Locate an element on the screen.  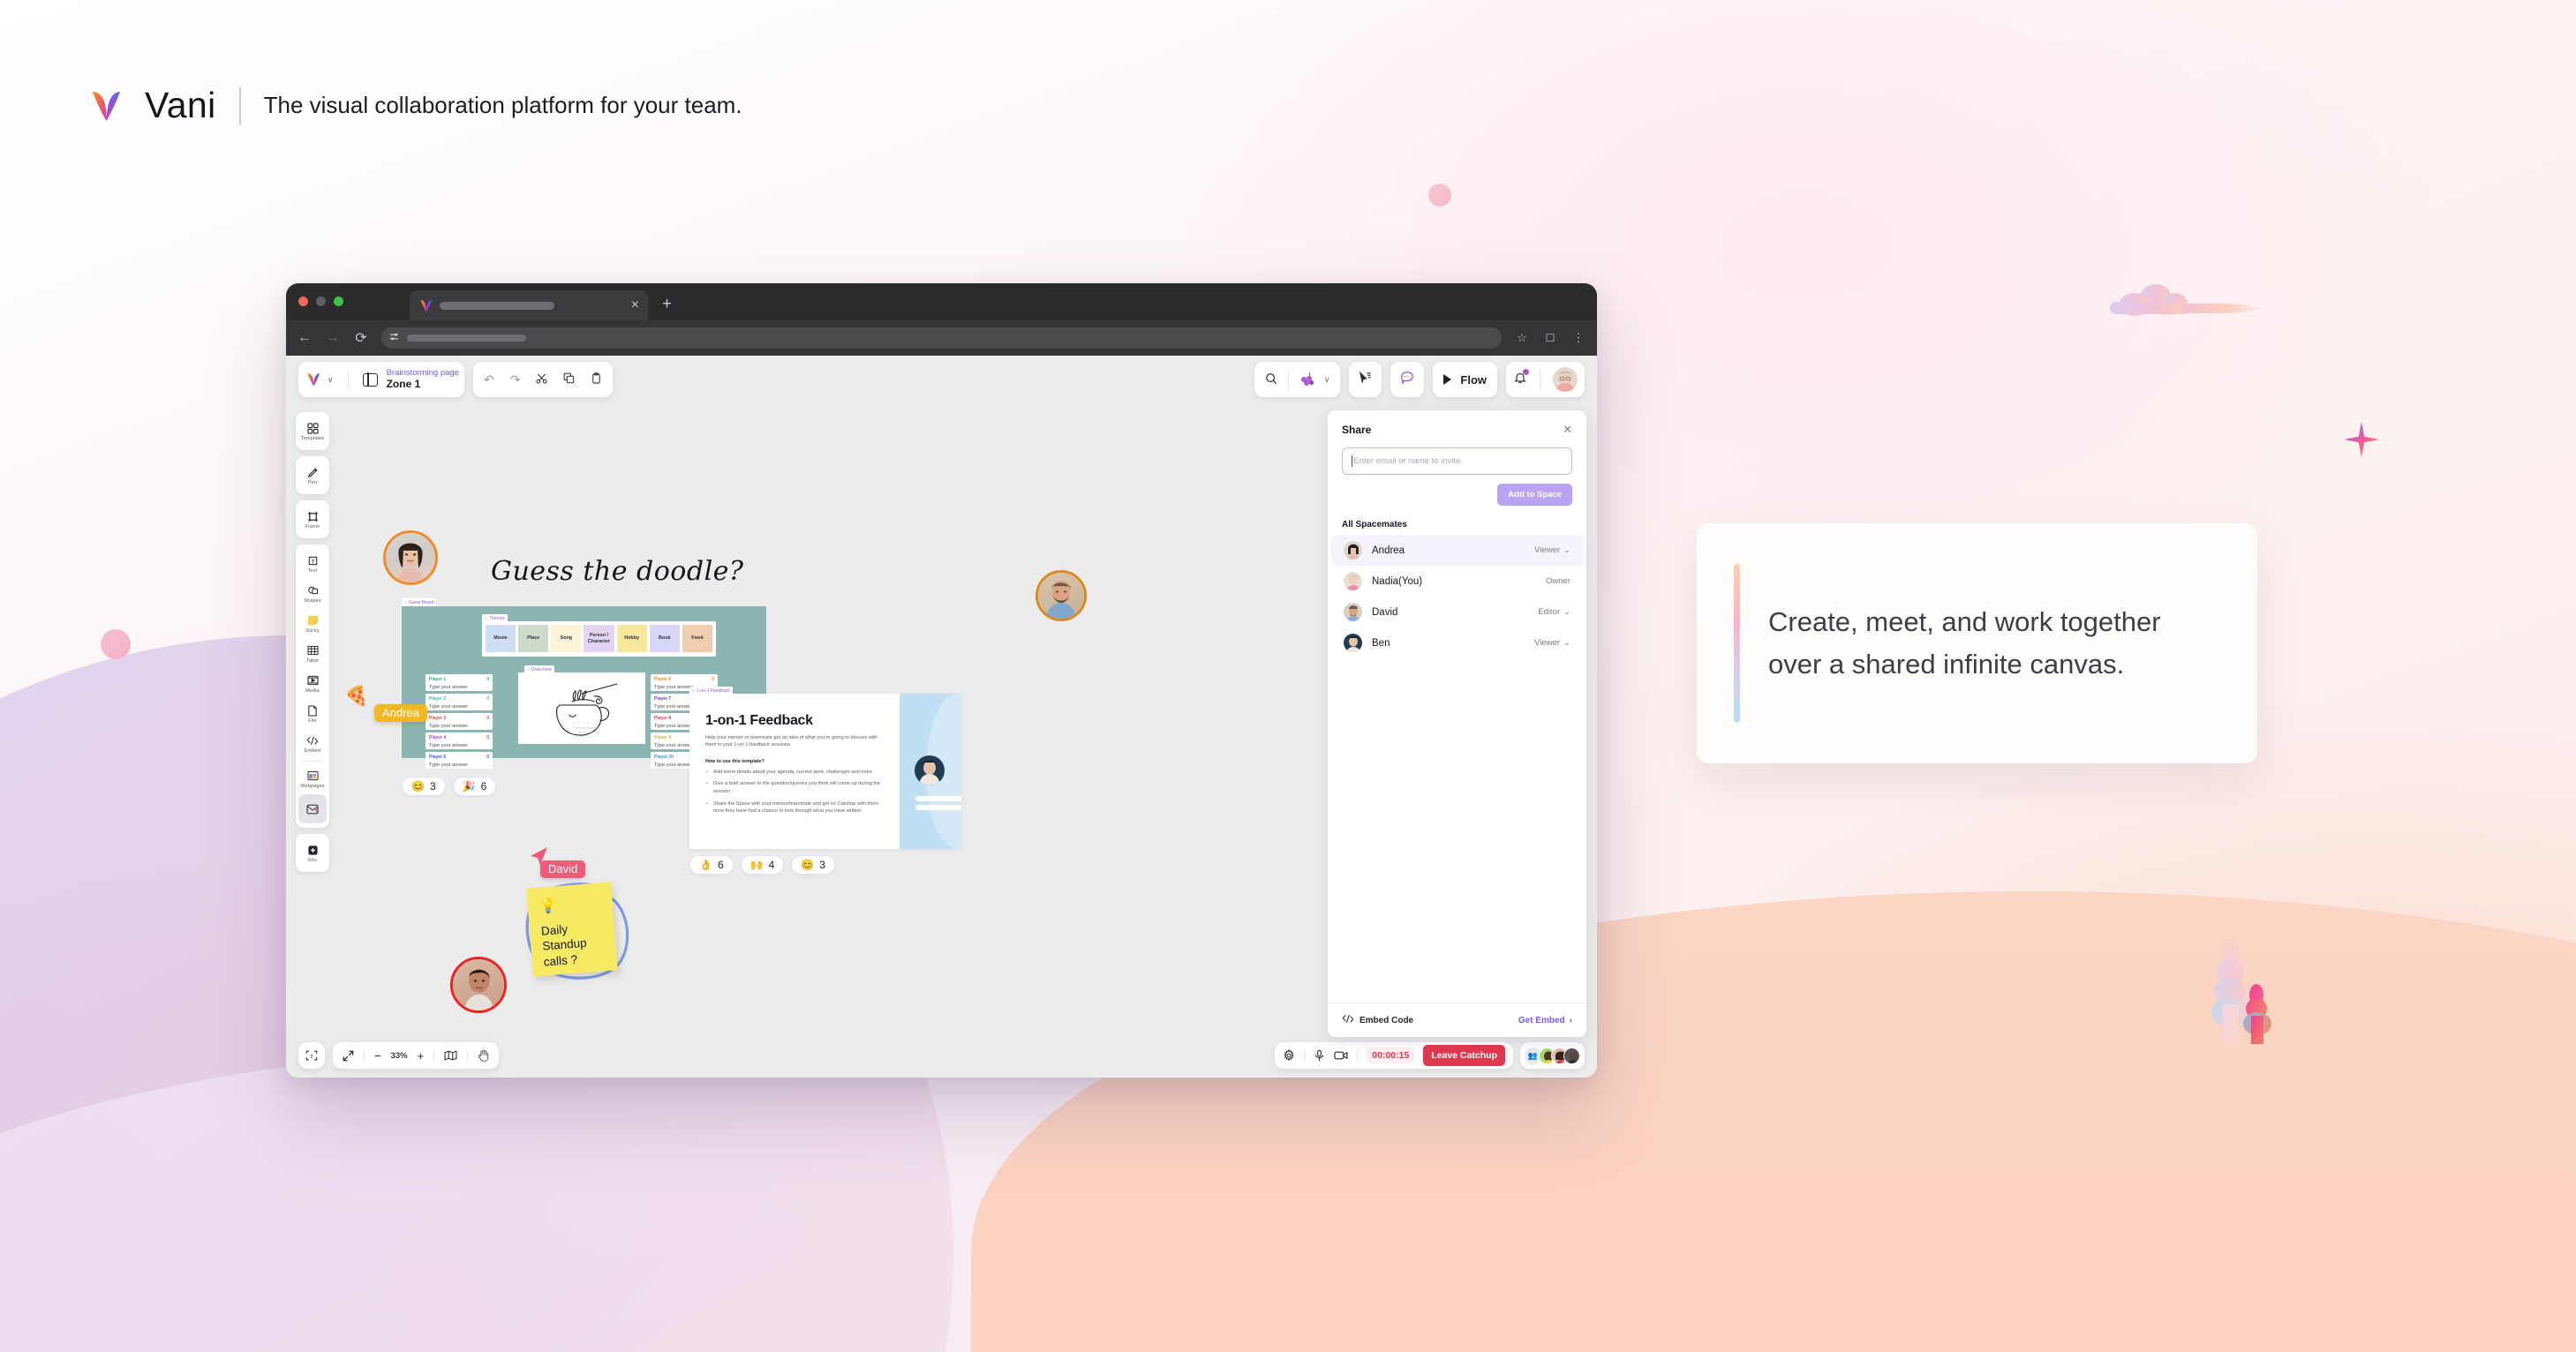
sidebar-item-sticky: Sticky is located at coordinates (312, 623).